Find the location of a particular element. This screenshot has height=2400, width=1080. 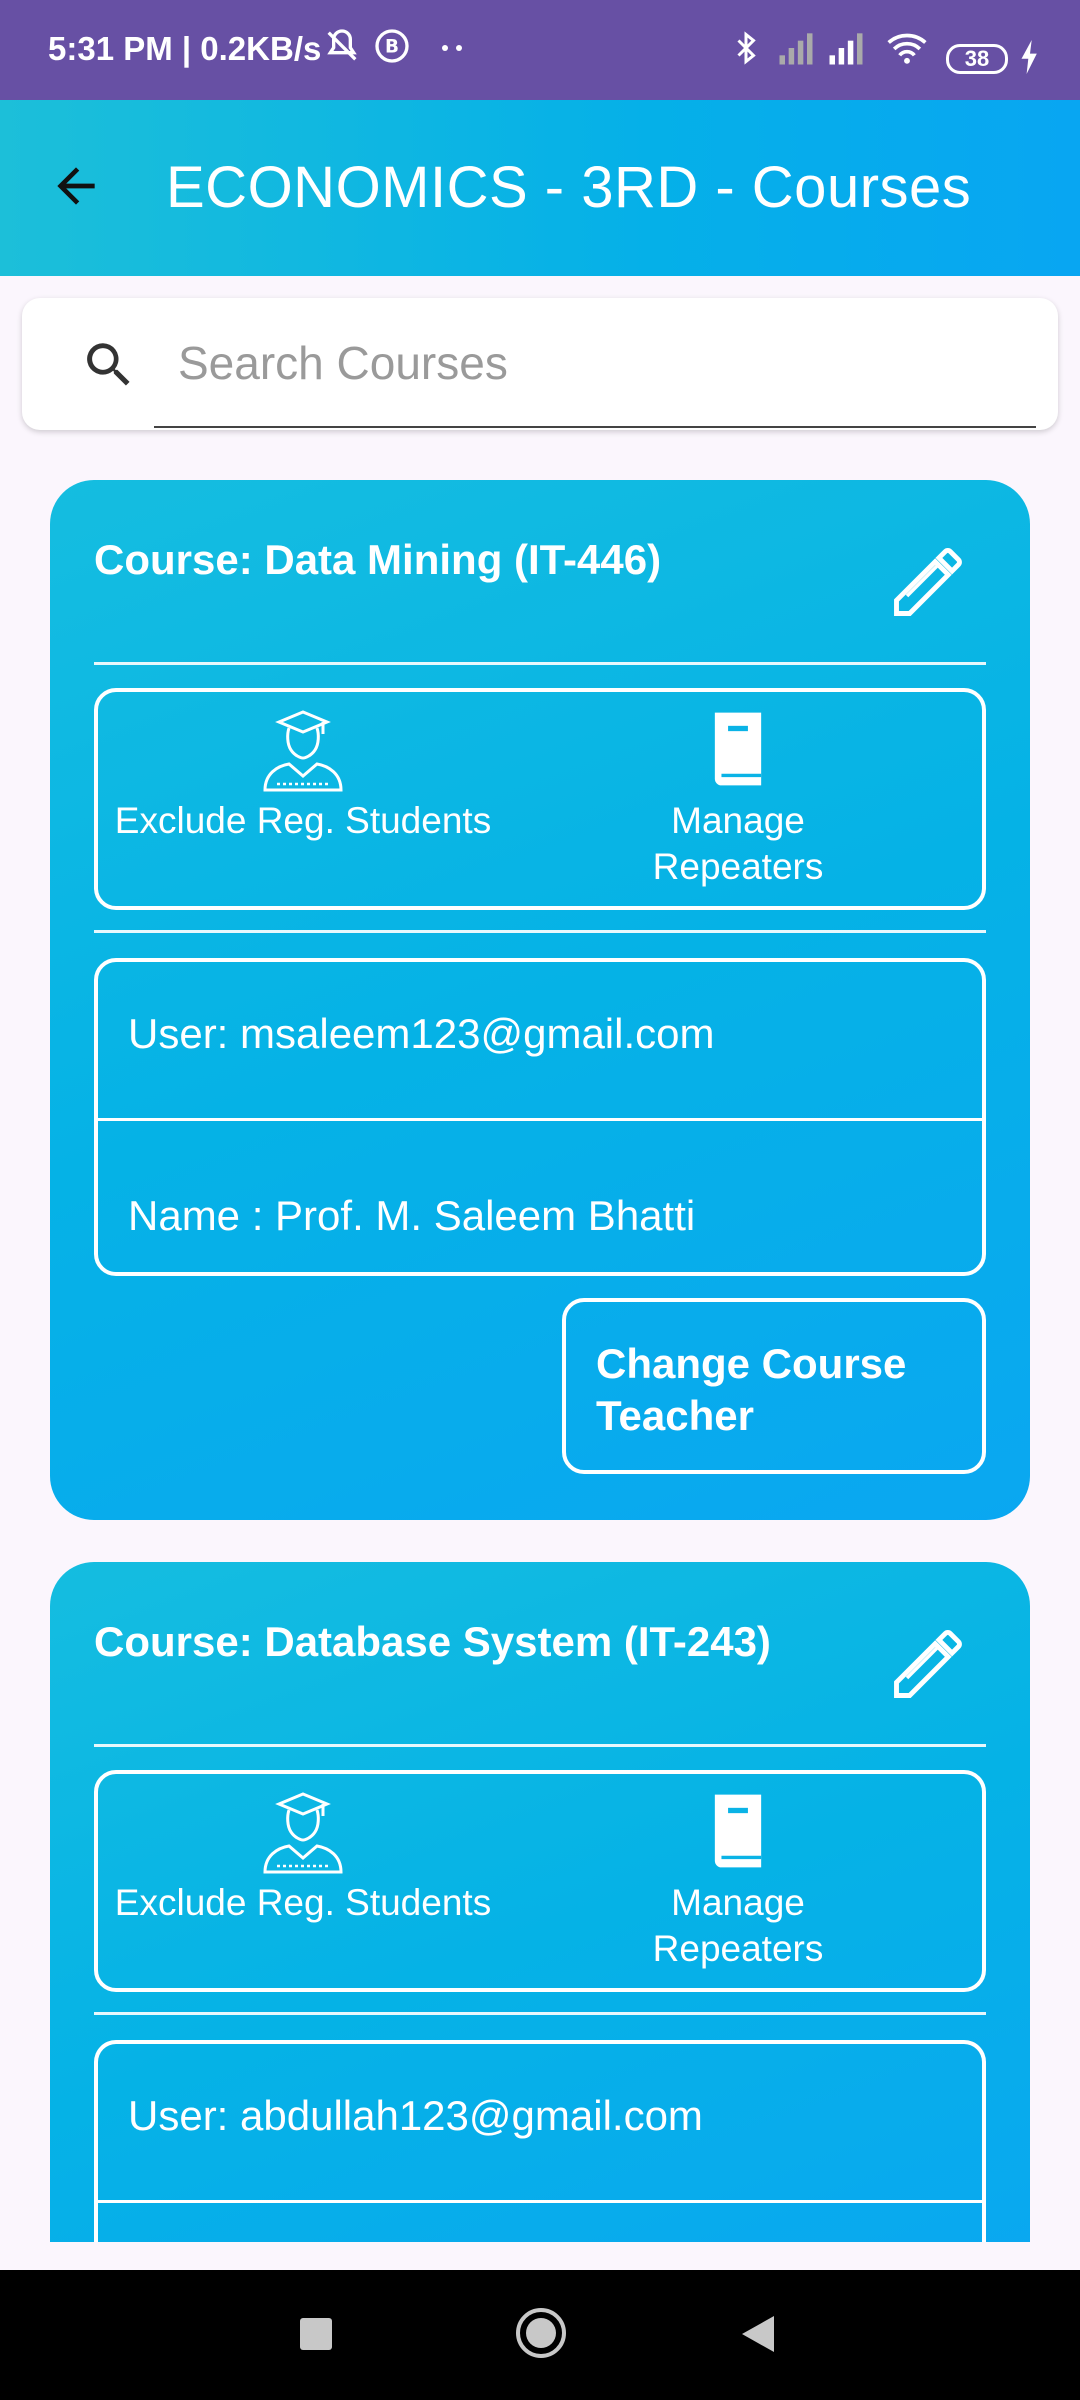

mute-icon is located at coordinates (342, 48).